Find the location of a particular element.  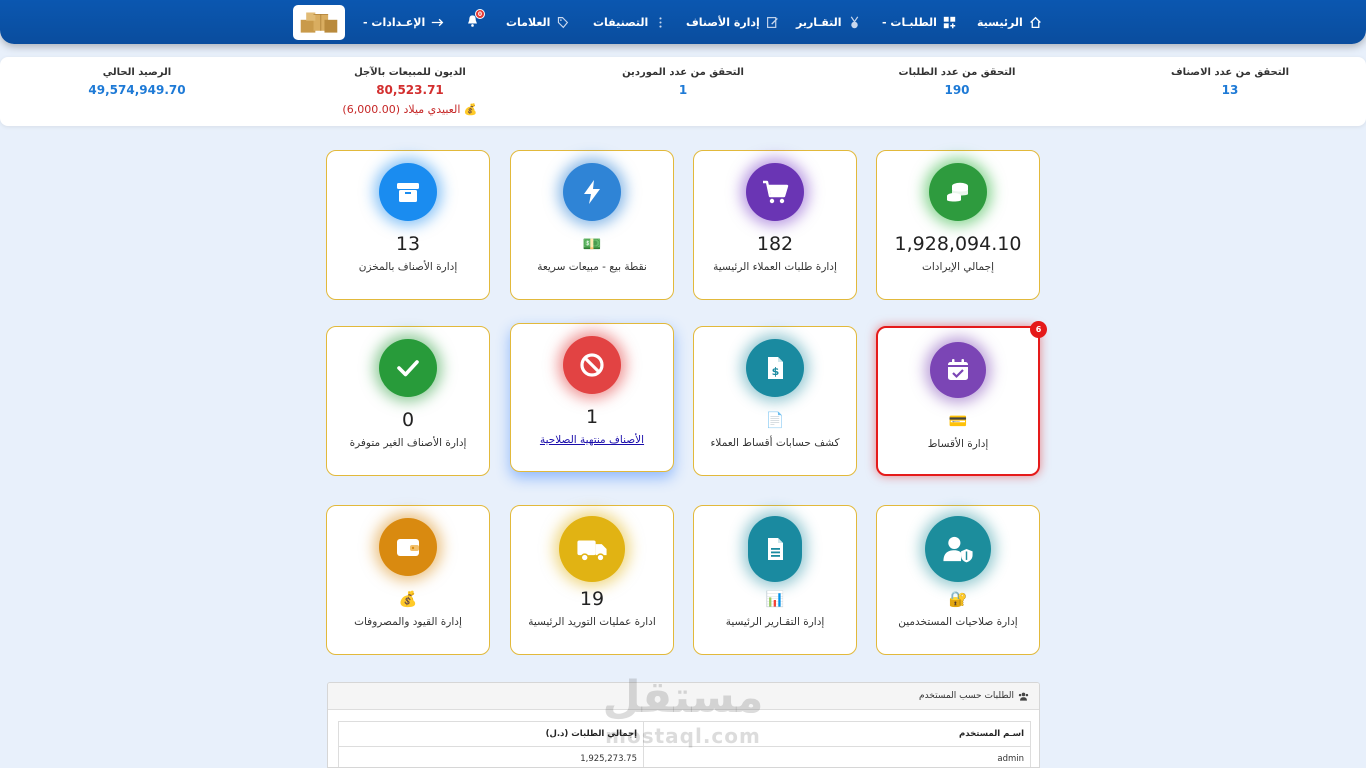

card-user-permissions: 🔐 إدارة صلاحيات المستخدمين is located at coordinates (958, 580).